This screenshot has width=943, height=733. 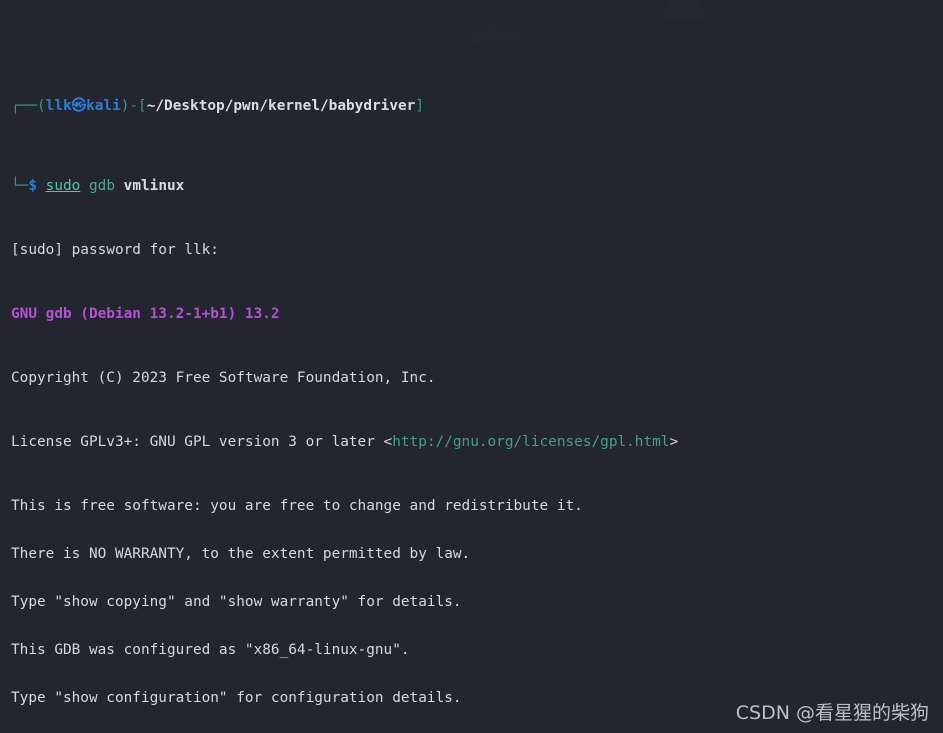 I want to click on shell-command-line: └─$ sudo gdb vmlinux, so click(x=477, y=186).